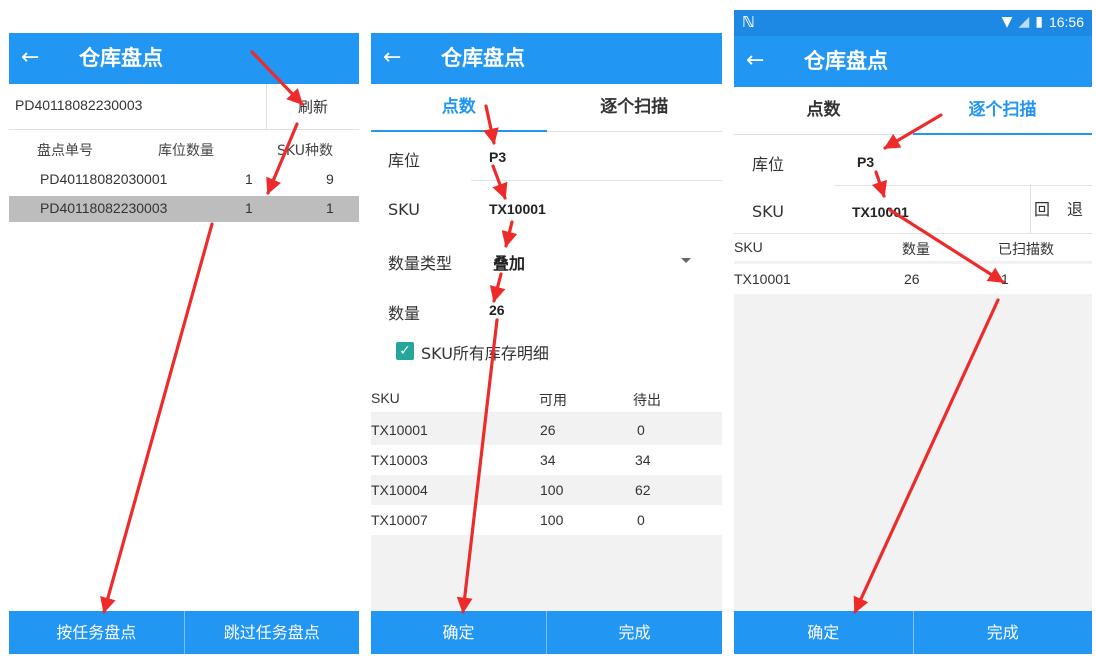  I want to click on stock-table-header: SKU 可用 待出, so click(546, 398).